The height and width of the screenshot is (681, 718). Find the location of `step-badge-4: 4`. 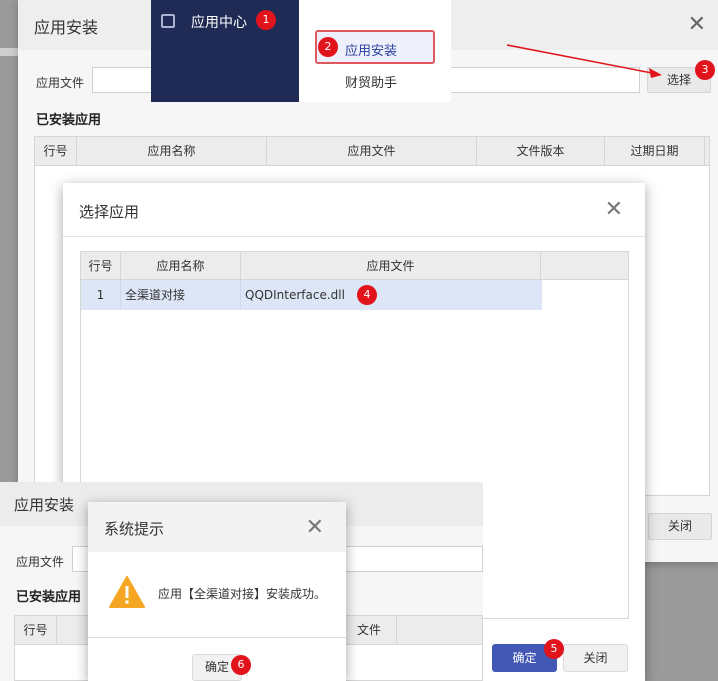

step-badge-4: 4 is located at coordinates (367, 295).